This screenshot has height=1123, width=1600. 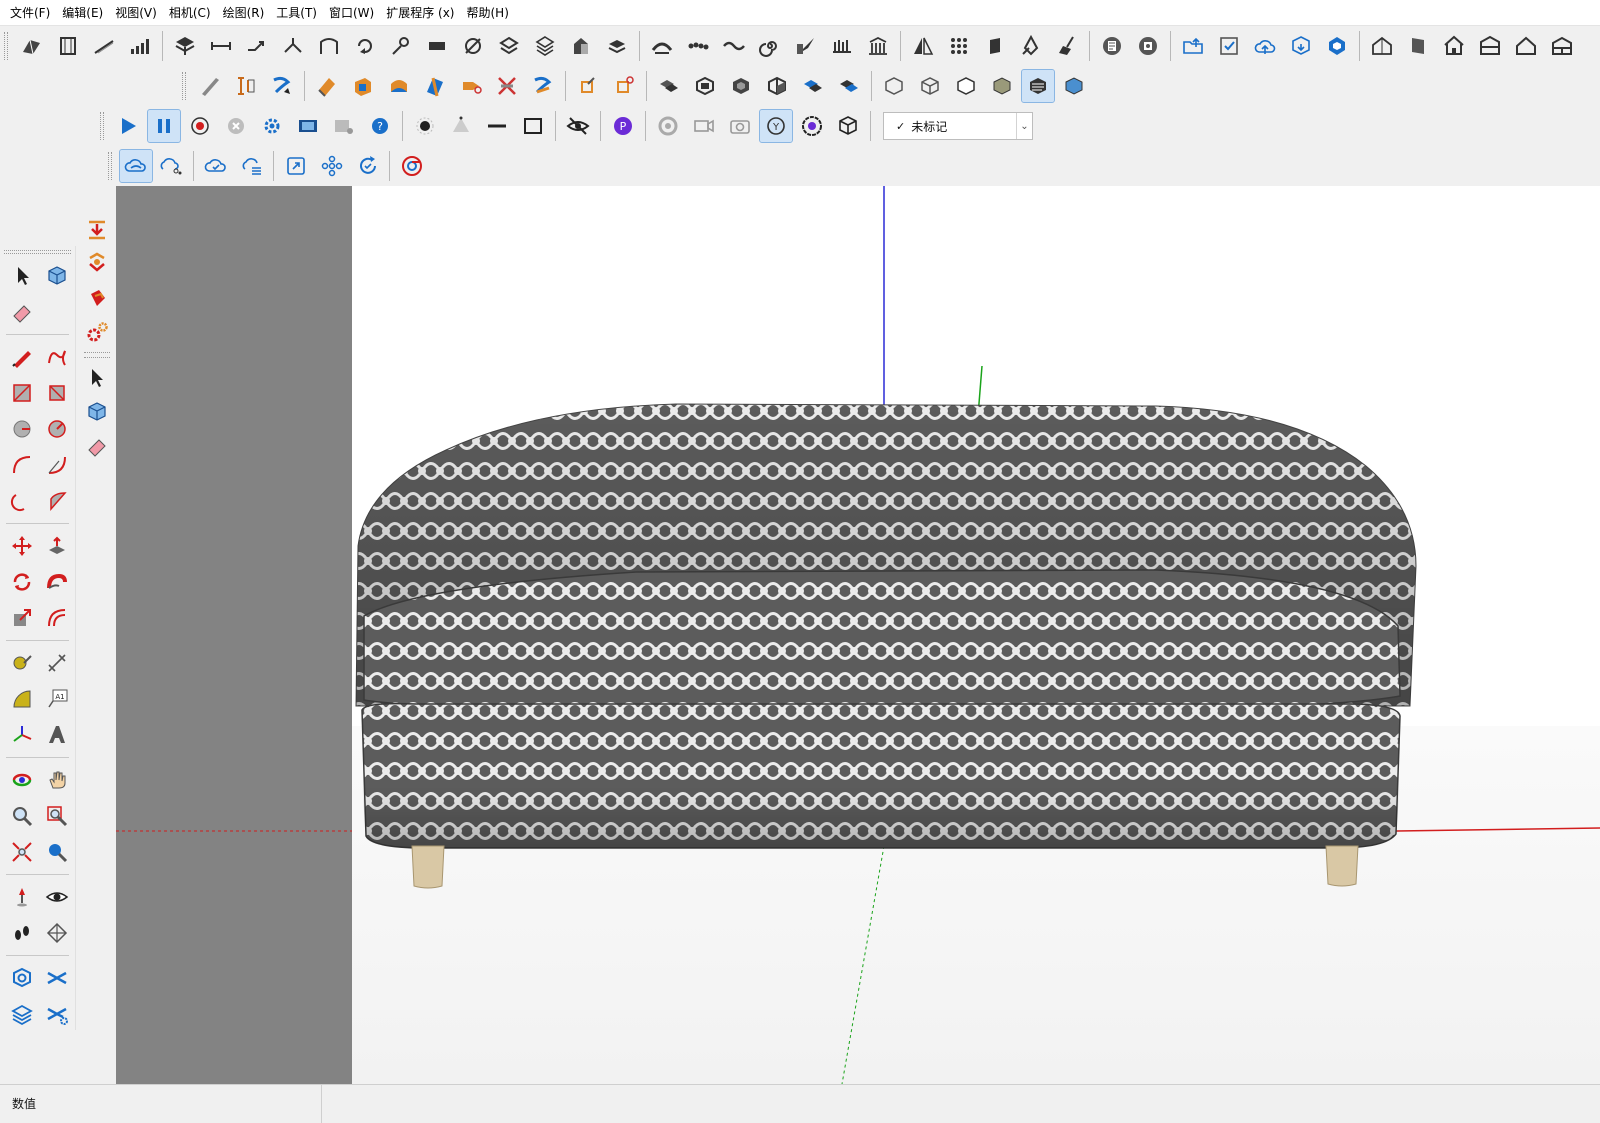 What do you see at coordinates (435, 86) in the screenshot?
I see `fold-face-icon` at bounding box center [435, 86].